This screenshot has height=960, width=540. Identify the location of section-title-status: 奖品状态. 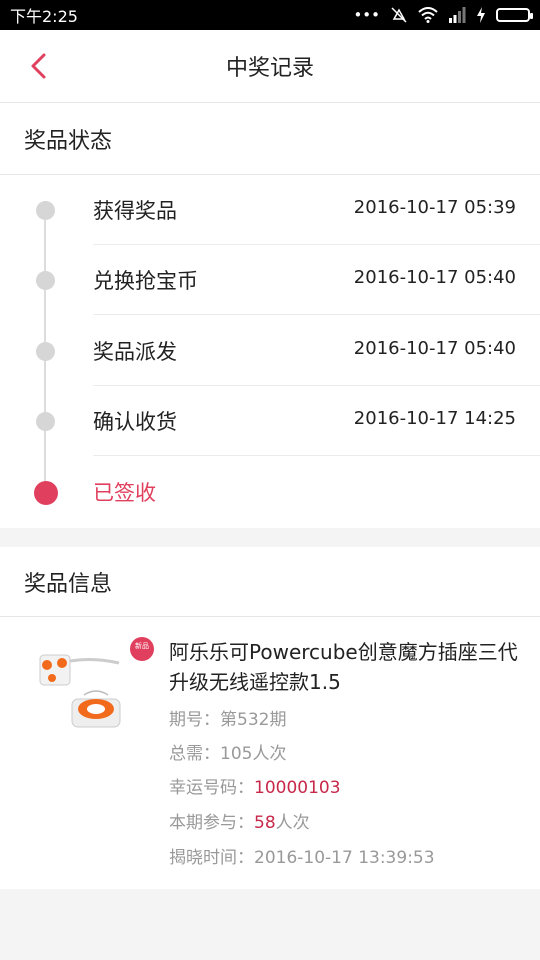
(270, 139).